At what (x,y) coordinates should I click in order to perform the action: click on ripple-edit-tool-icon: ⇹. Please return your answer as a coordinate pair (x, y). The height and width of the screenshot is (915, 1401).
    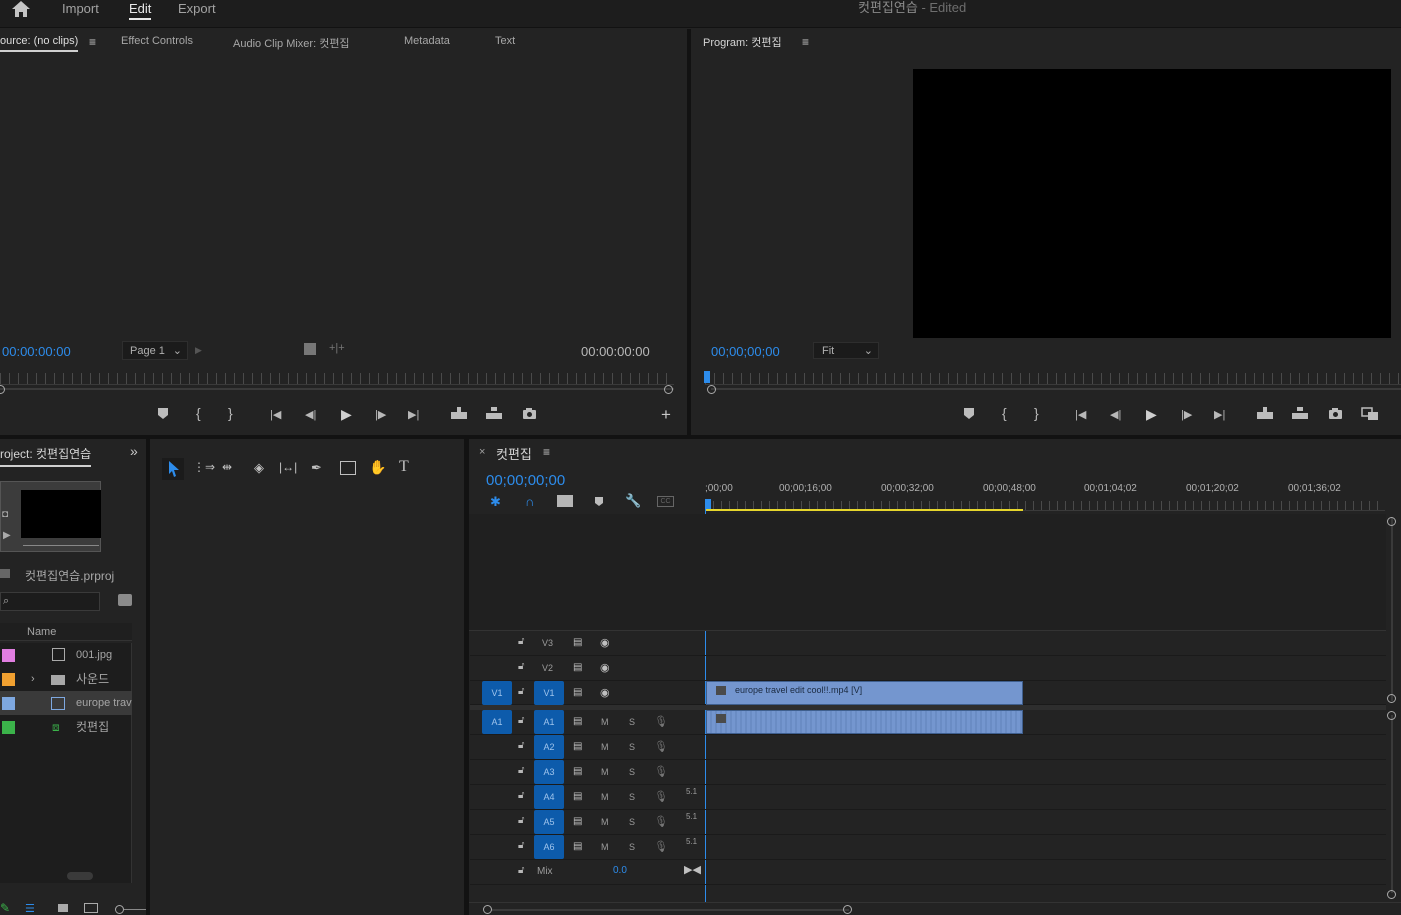
    Looking at the image, I should click on (227, 467).